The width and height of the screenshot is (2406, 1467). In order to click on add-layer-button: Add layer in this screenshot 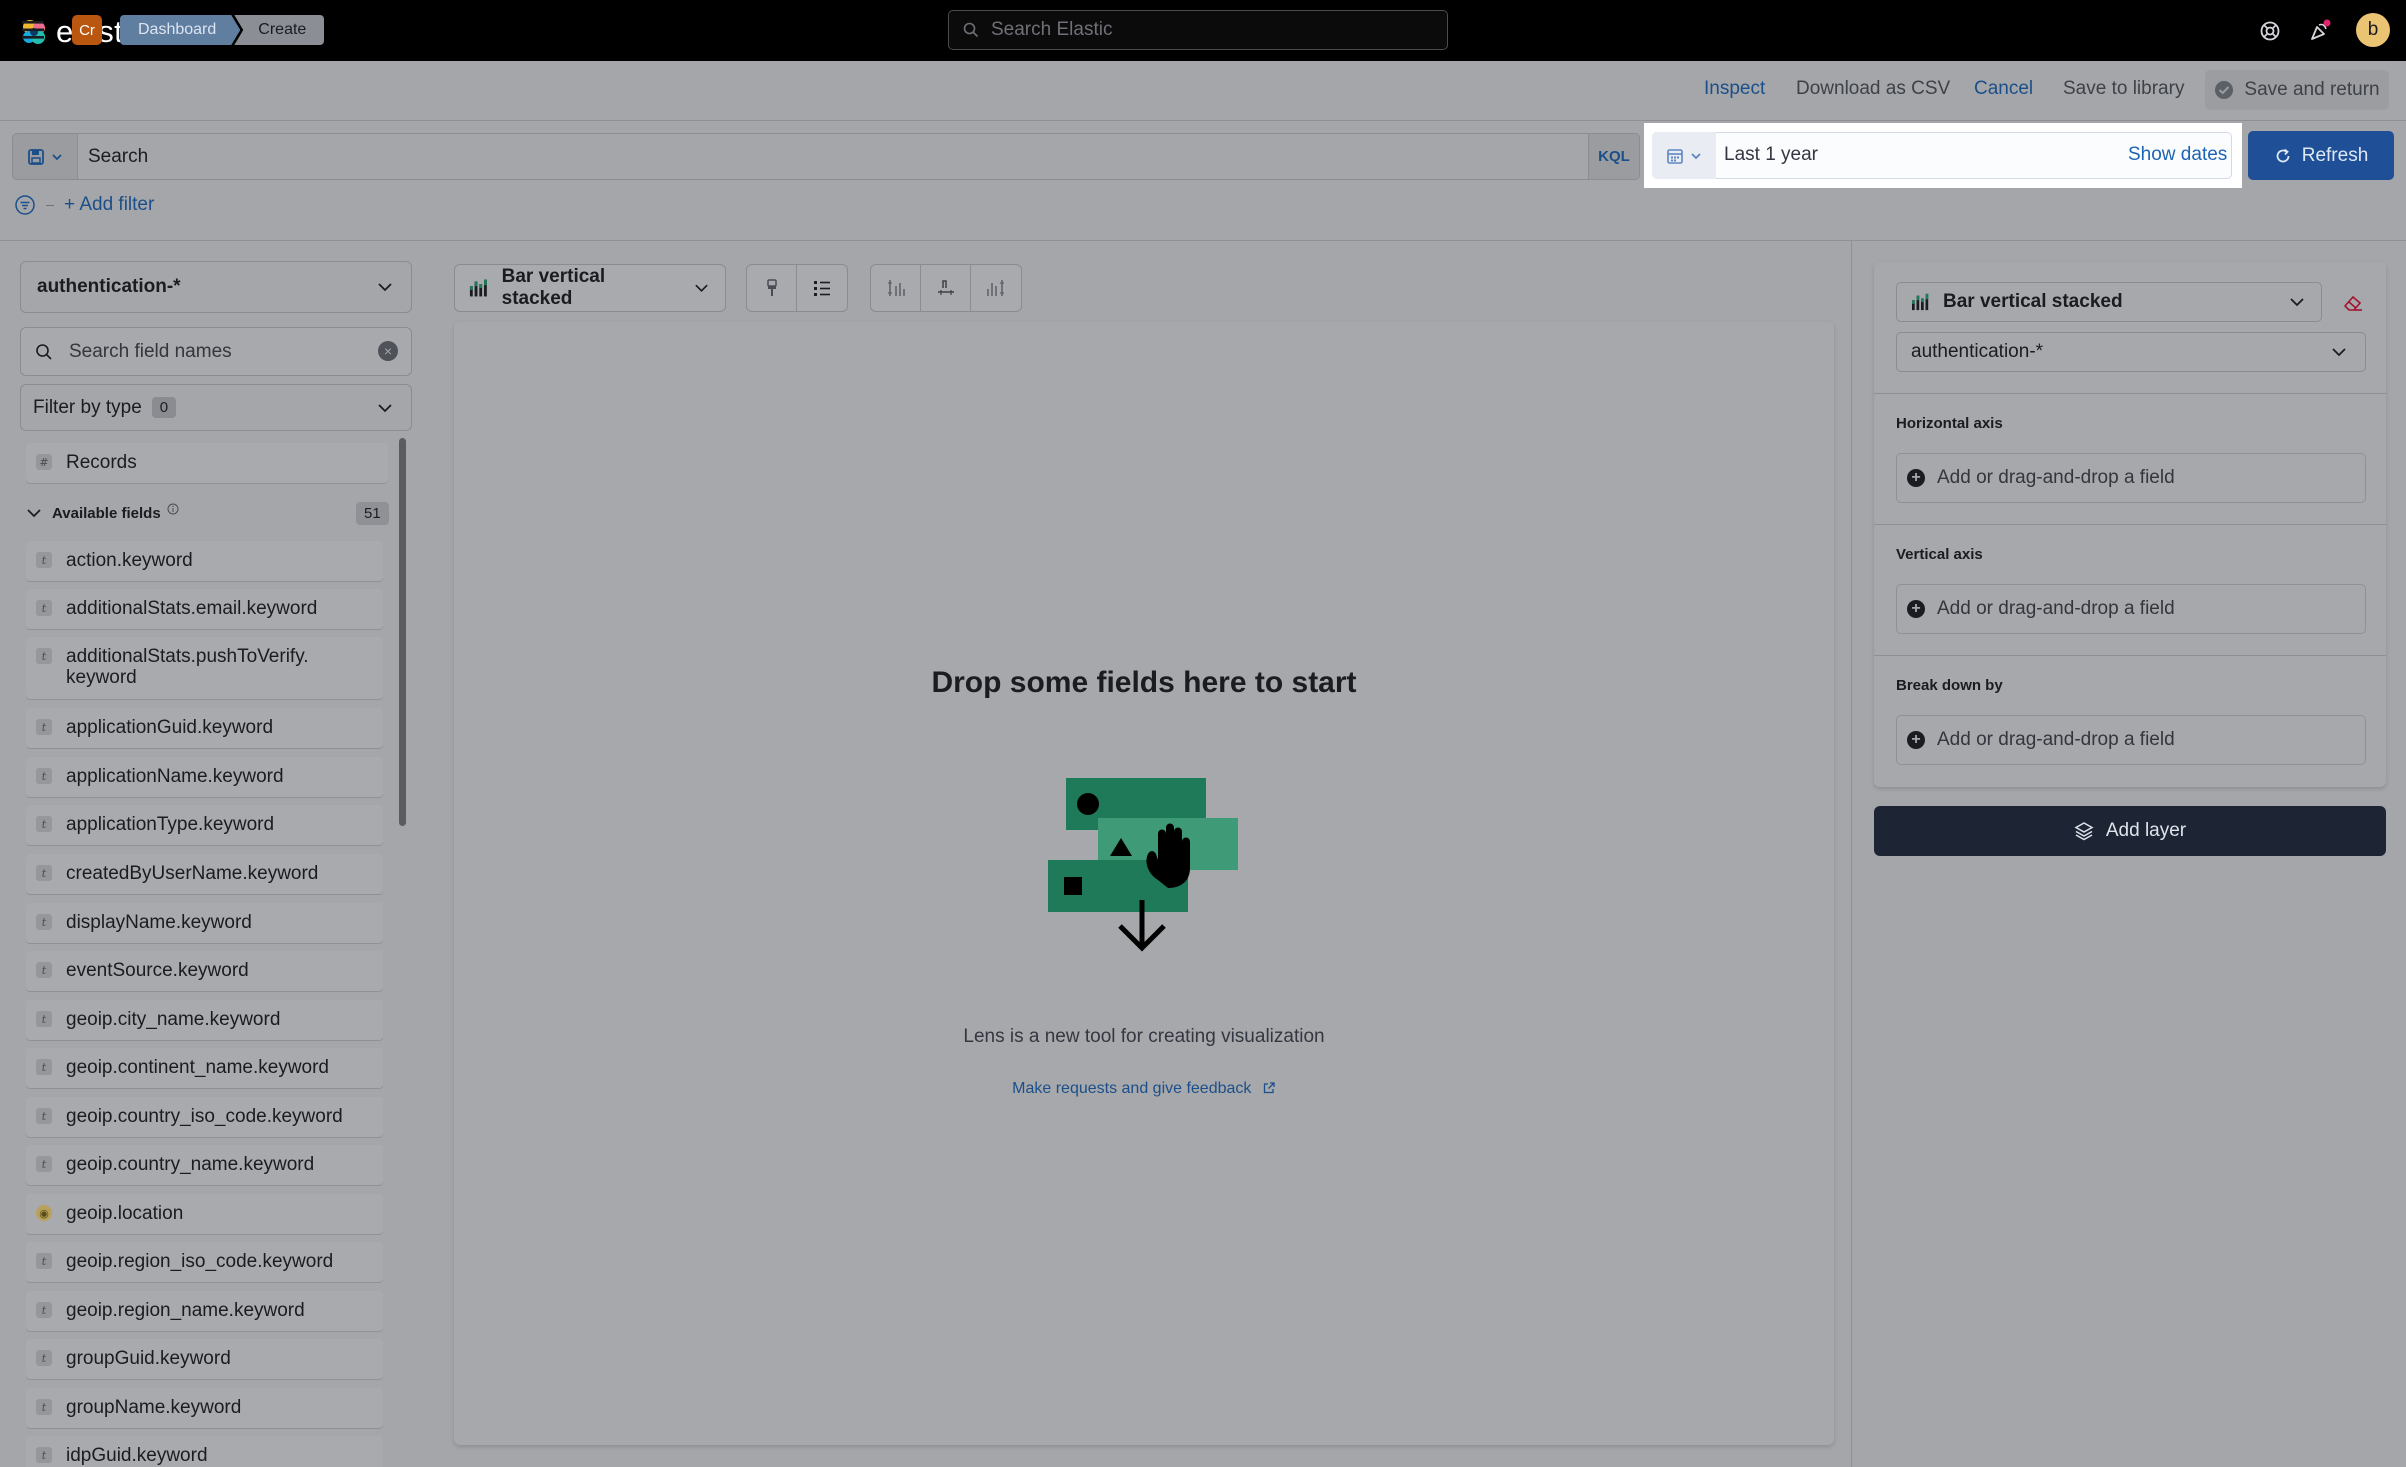, I will do `click(2130, 831)`.